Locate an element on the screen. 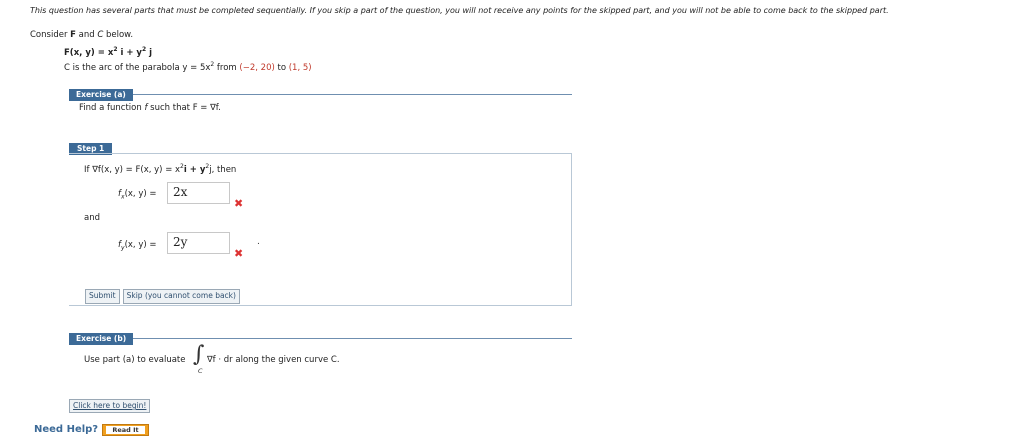 The height and width of the screenshot is (439, 1024). fy-period: . is located at coordinates (258, 242).